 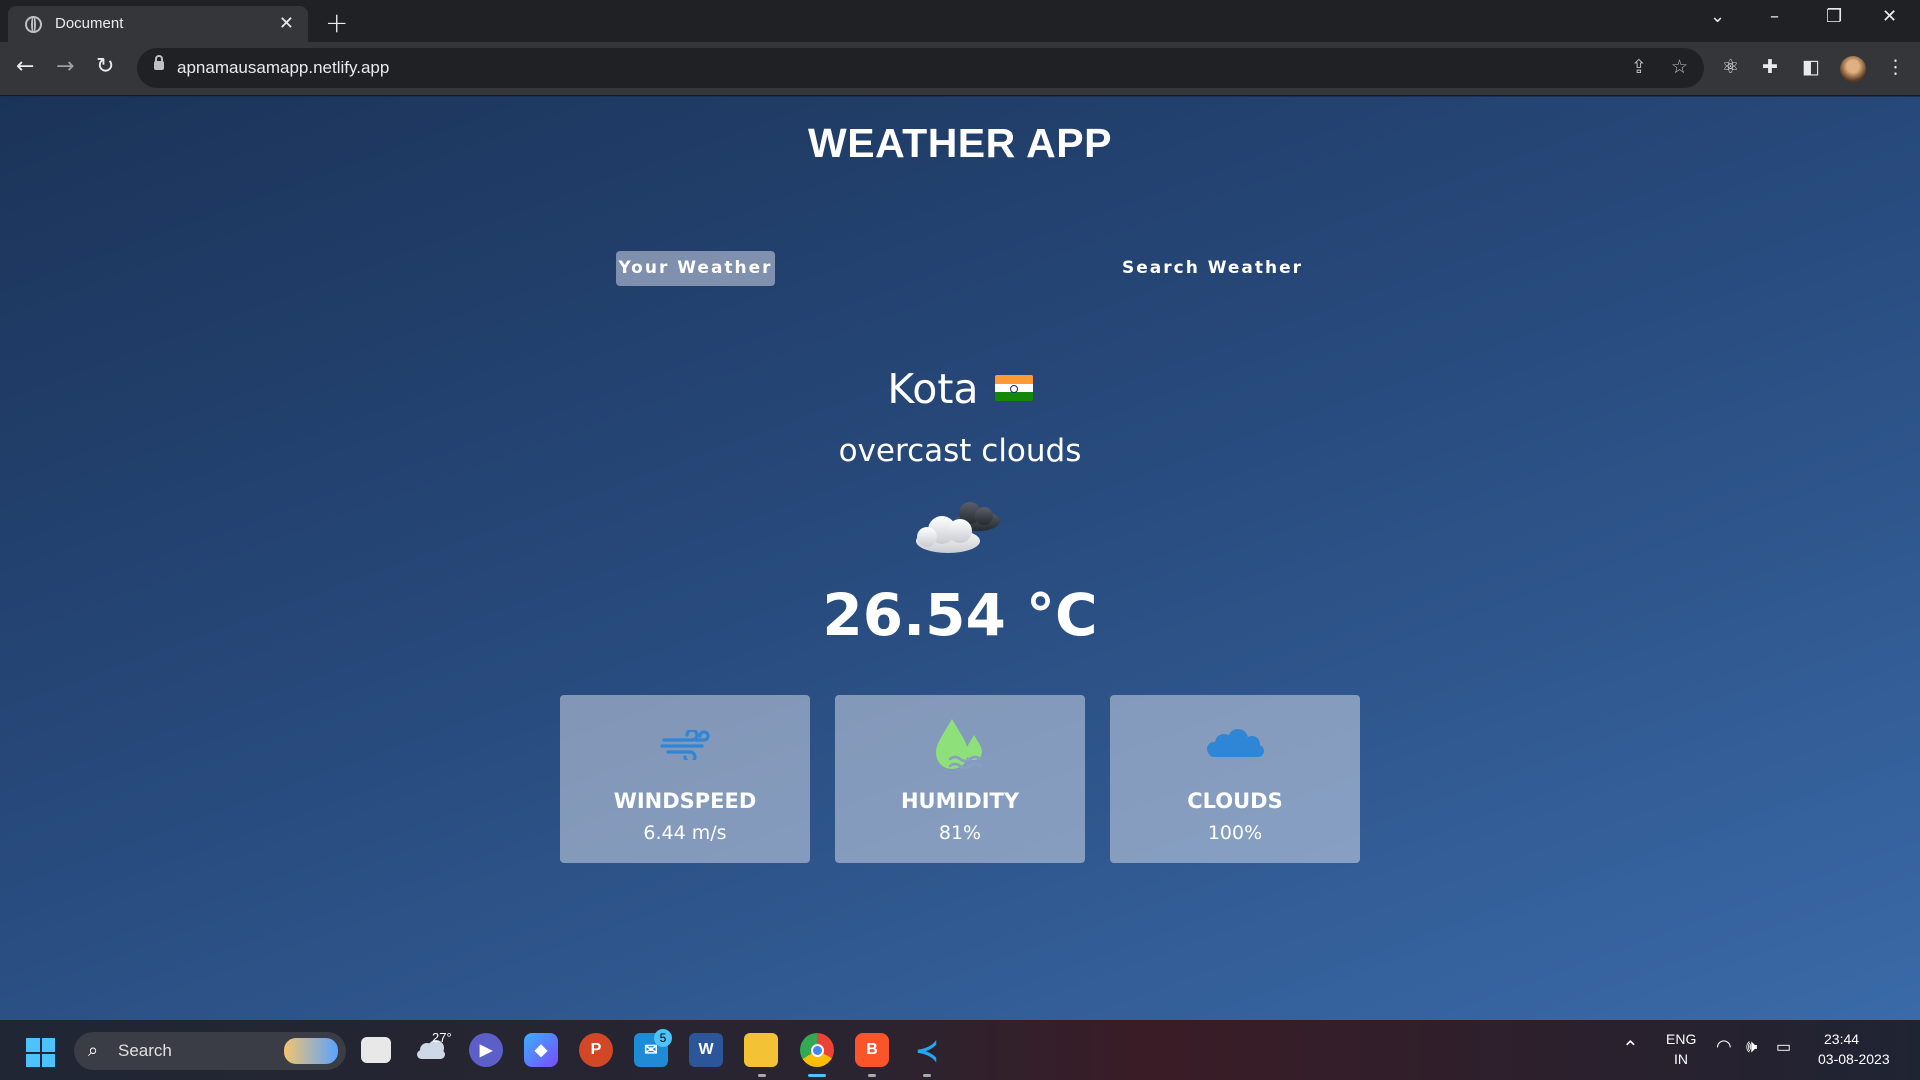 I want to click on close-tab-icon: ✕, so click(x=286, y=23).